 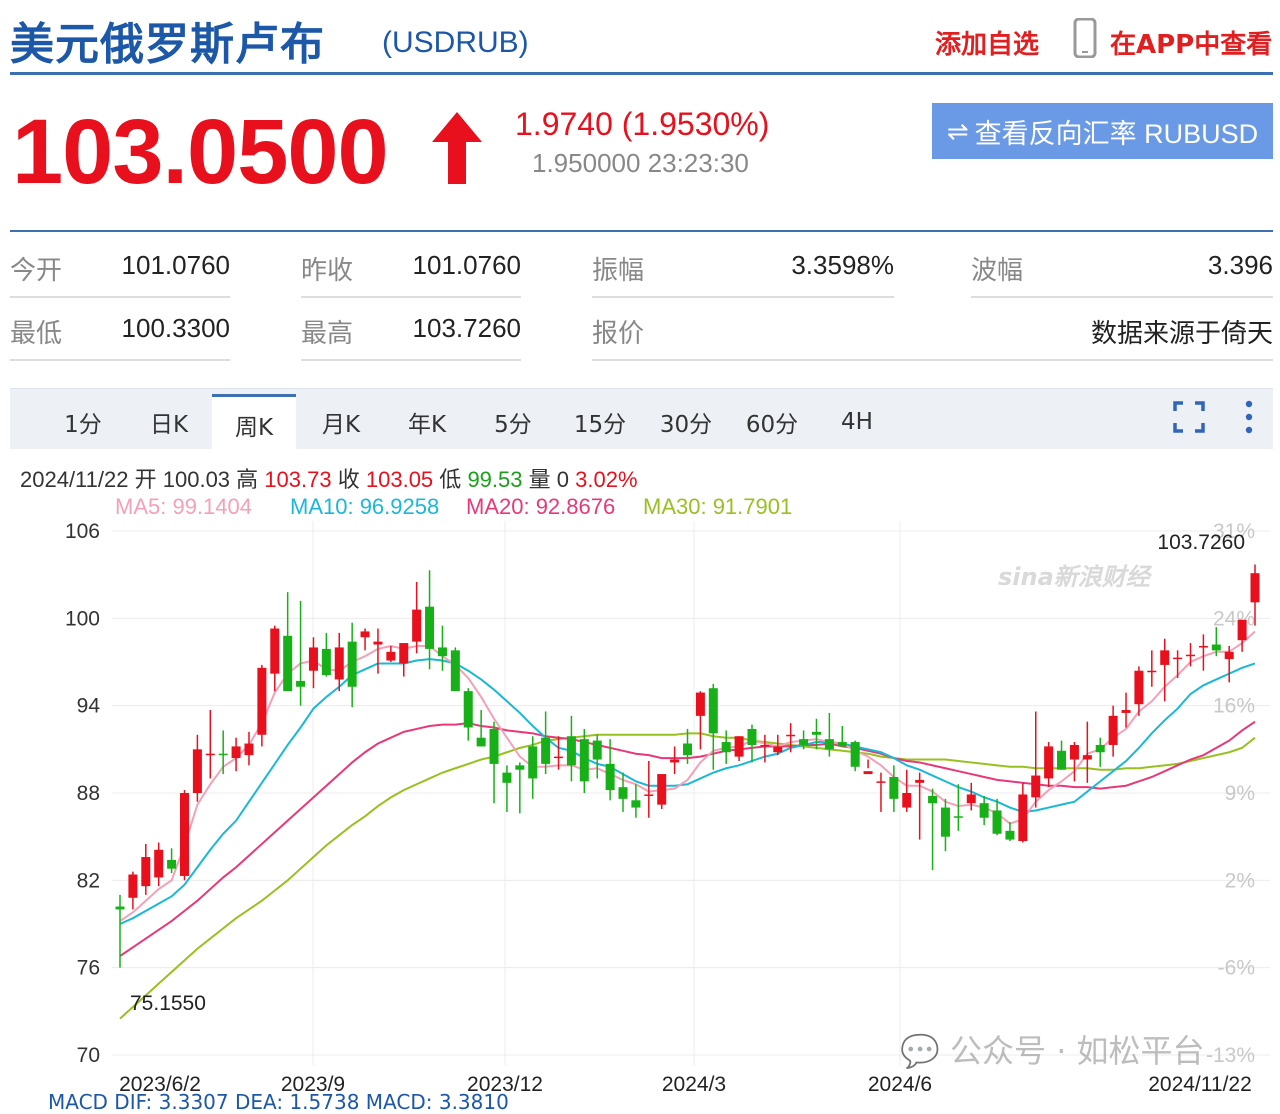 I want to click on stat-value: 数据来源于倚天, so click(x=1181, y=333).